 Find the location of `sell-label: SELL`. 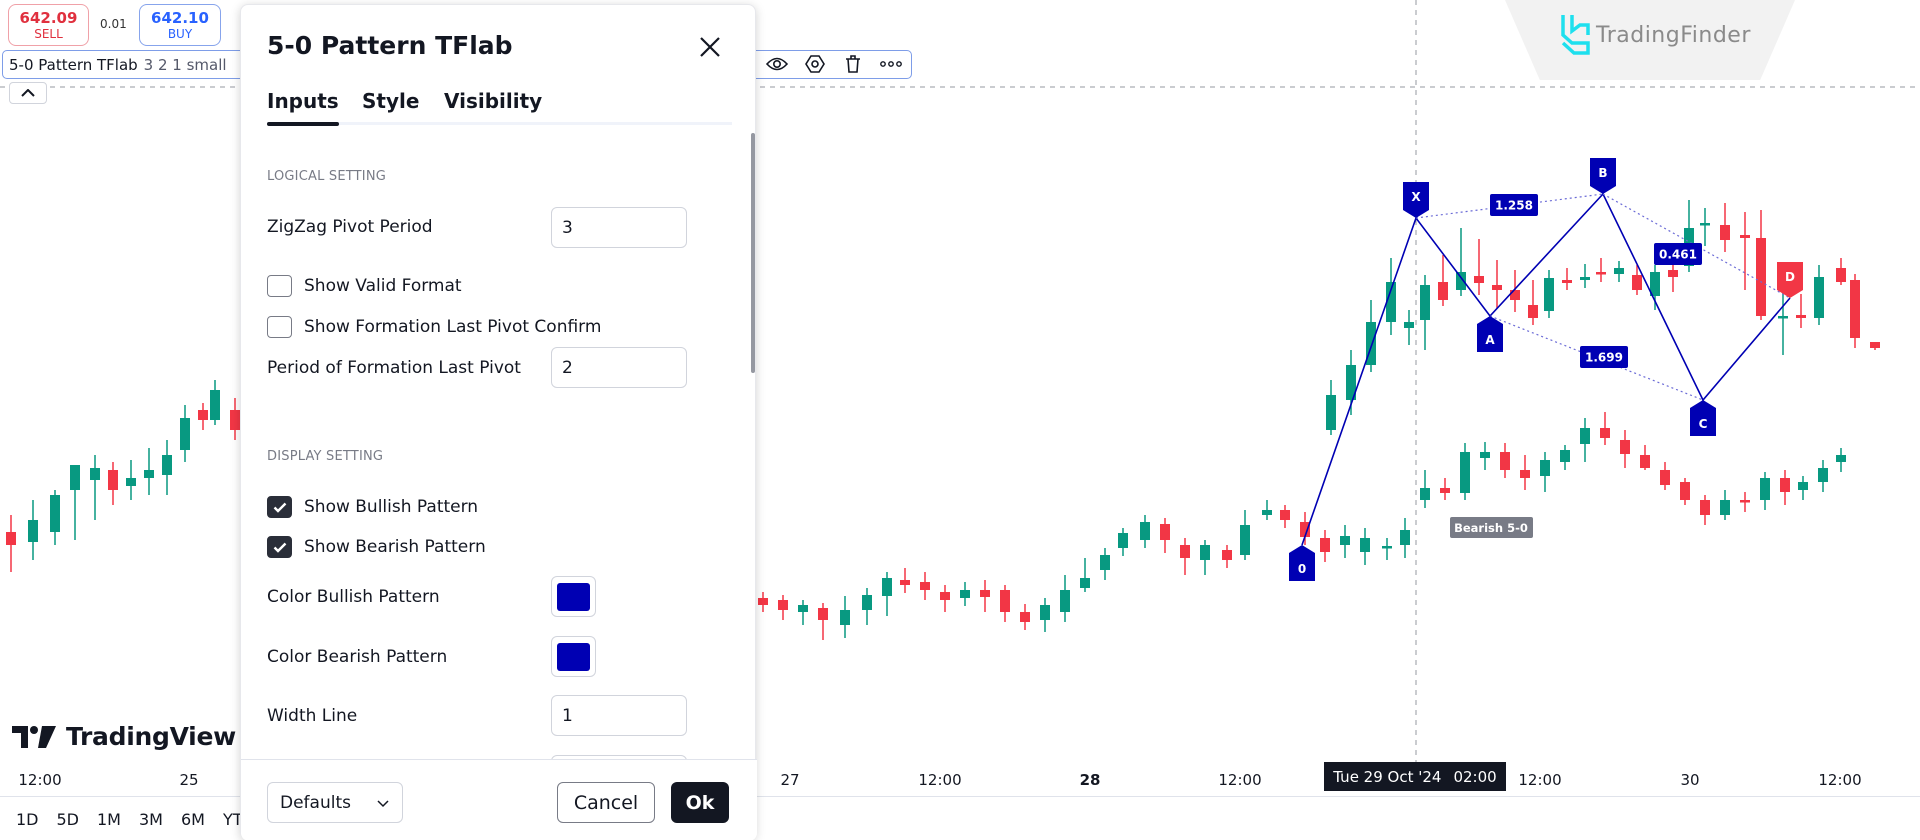

sell-label: SELL is located at coordinates (48, 33).